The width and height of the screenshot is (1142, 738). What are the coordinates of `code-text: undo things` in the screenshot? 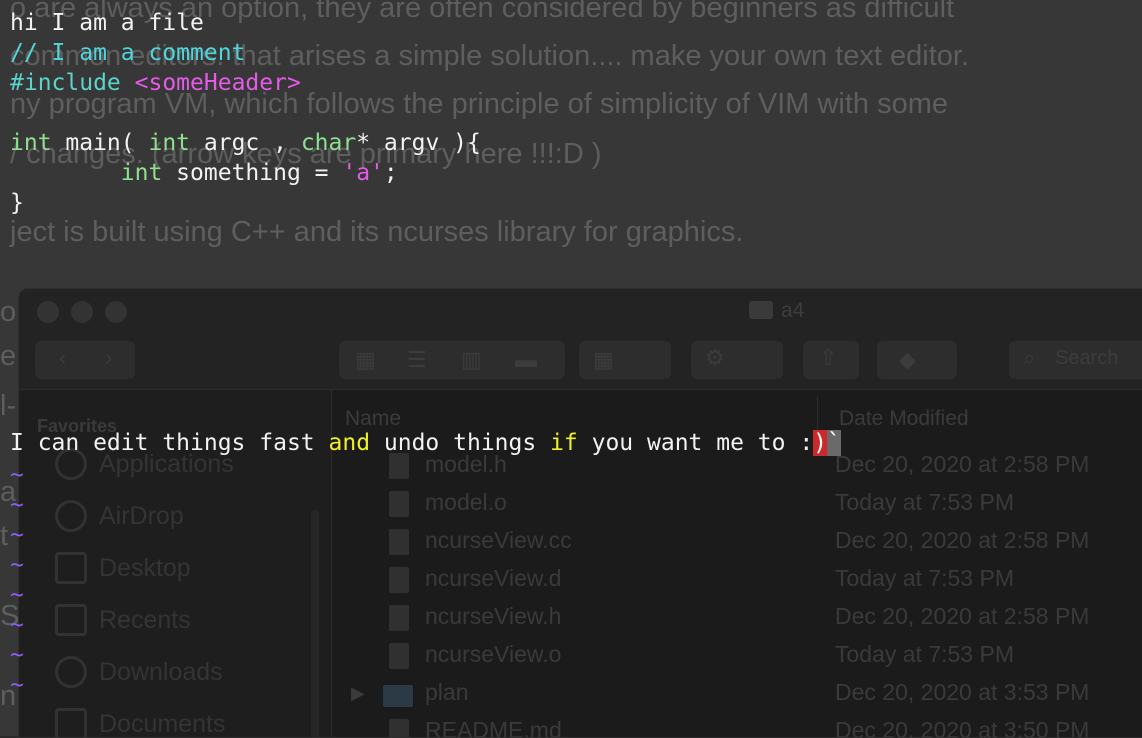 It's located at (460, 443).